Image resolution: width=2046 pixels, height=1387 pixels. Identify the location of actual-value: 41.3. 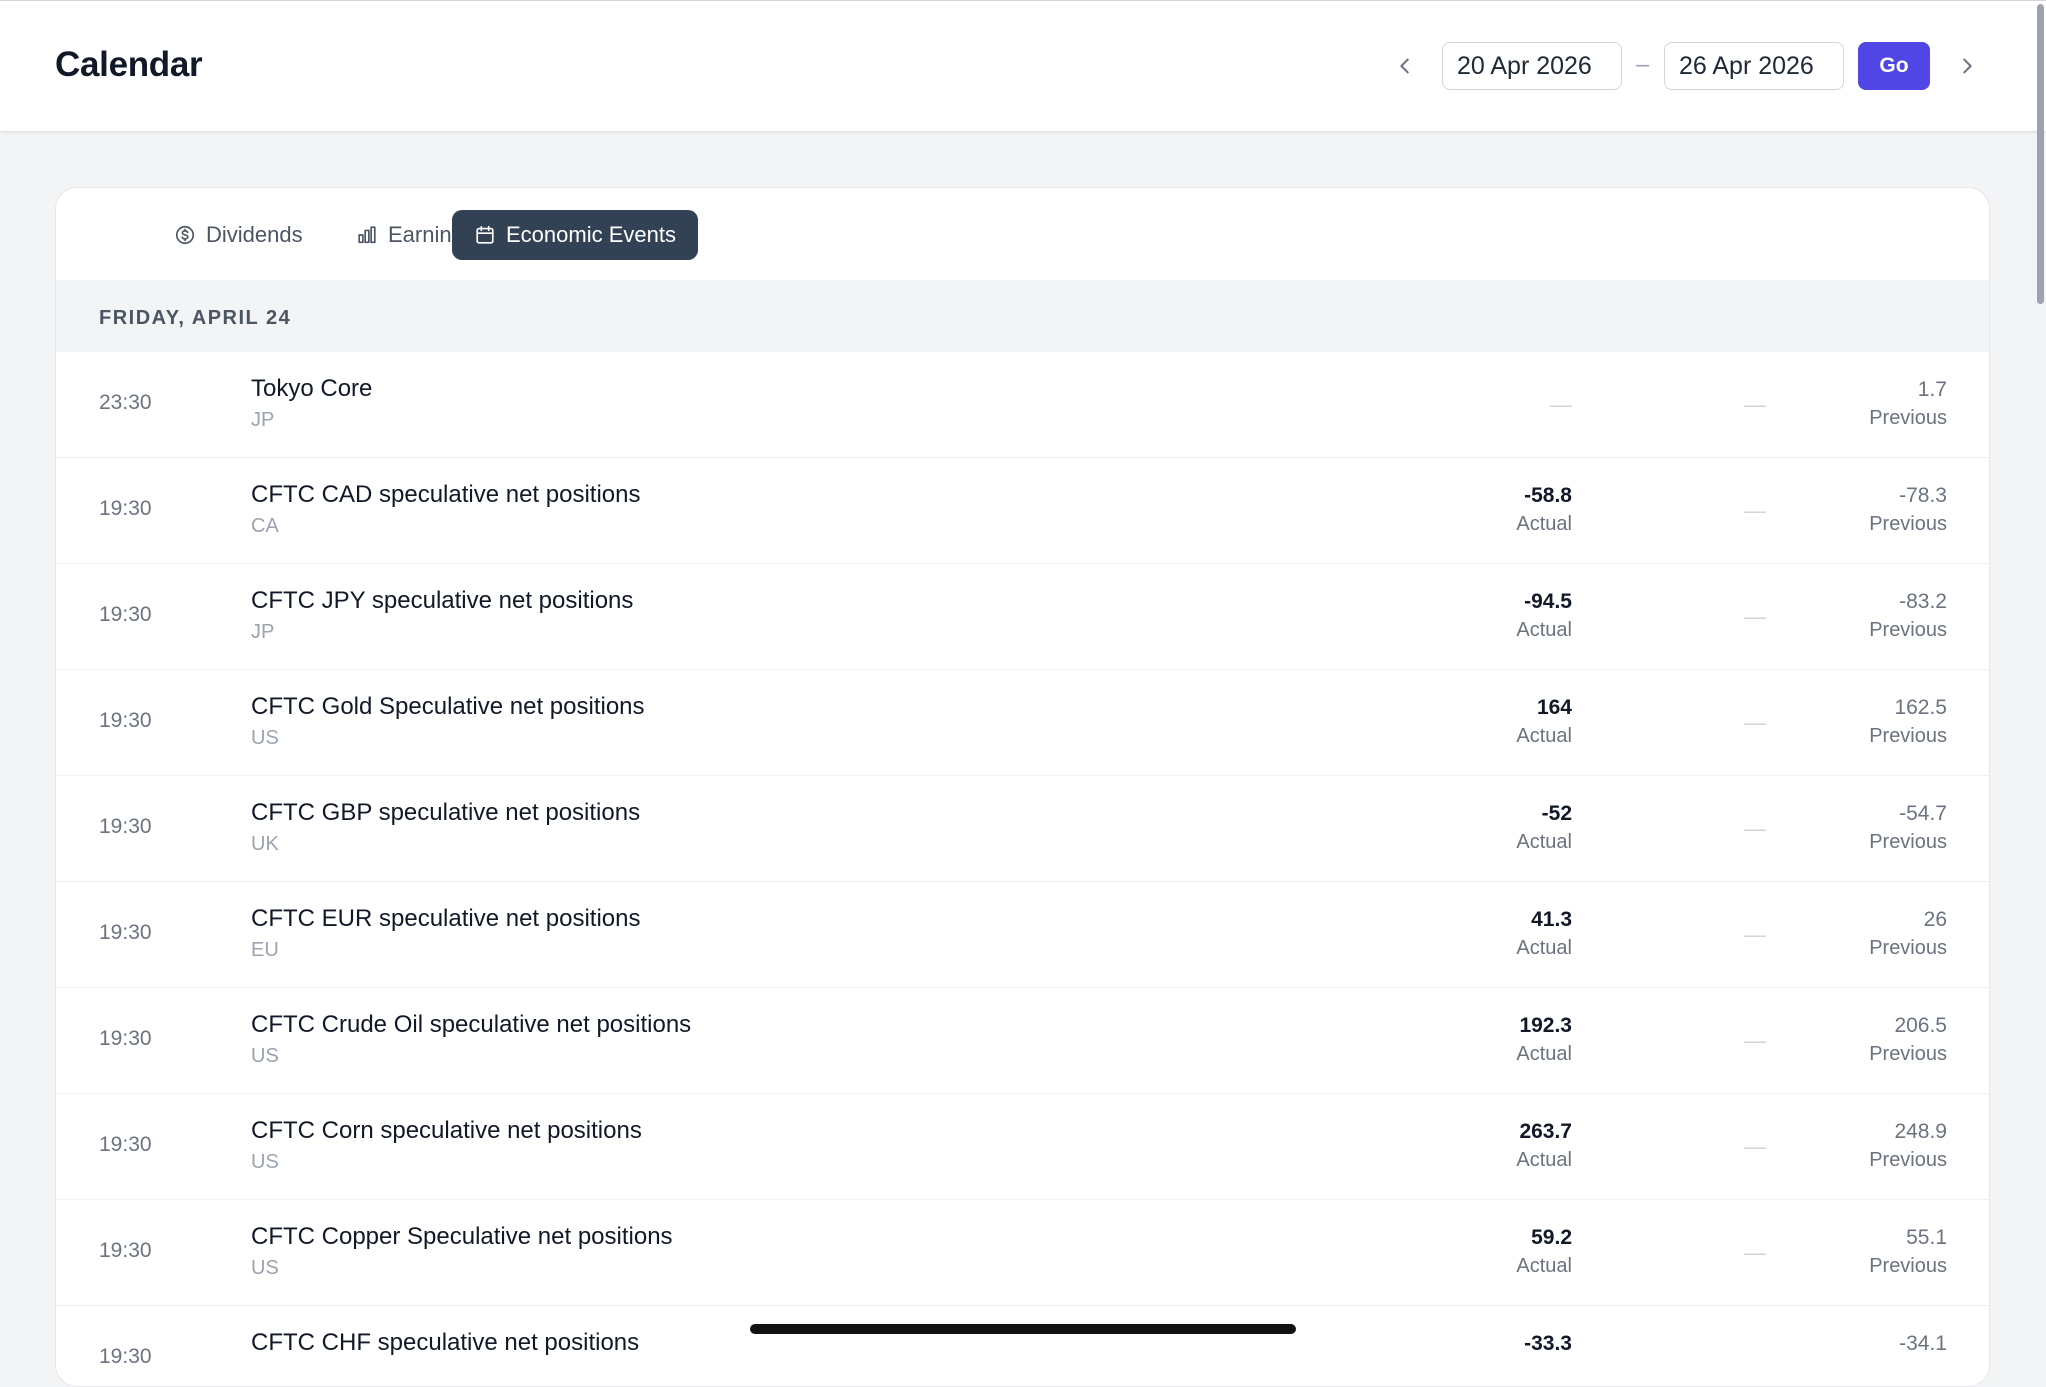
(1551, 919).